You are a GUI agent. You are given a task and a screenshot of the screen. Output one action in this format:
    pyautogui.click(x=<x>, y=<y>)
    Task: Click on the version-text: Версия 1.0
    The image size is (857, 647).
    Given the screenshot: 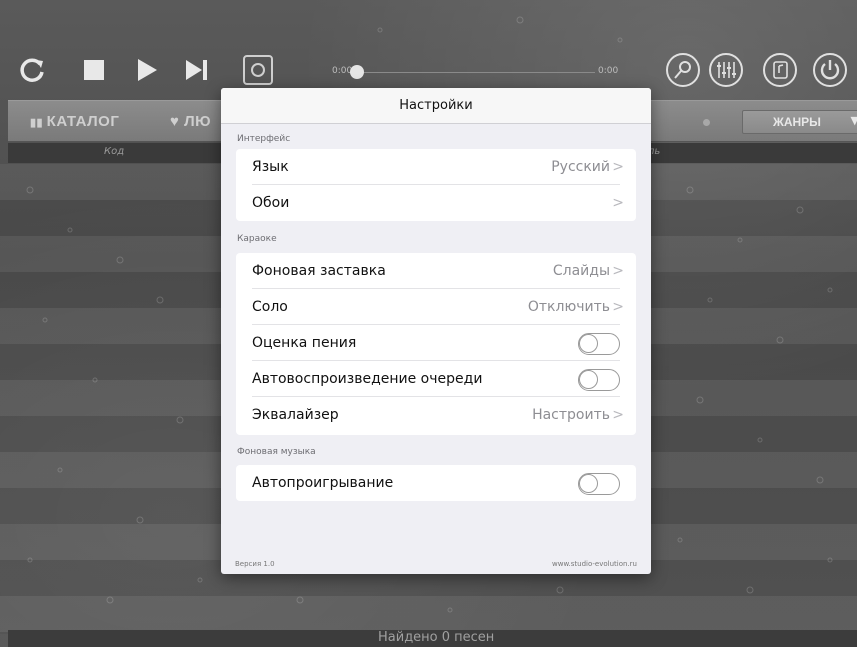 What is the action you would take?
    pyautogui.click(x=255, y=564)
    